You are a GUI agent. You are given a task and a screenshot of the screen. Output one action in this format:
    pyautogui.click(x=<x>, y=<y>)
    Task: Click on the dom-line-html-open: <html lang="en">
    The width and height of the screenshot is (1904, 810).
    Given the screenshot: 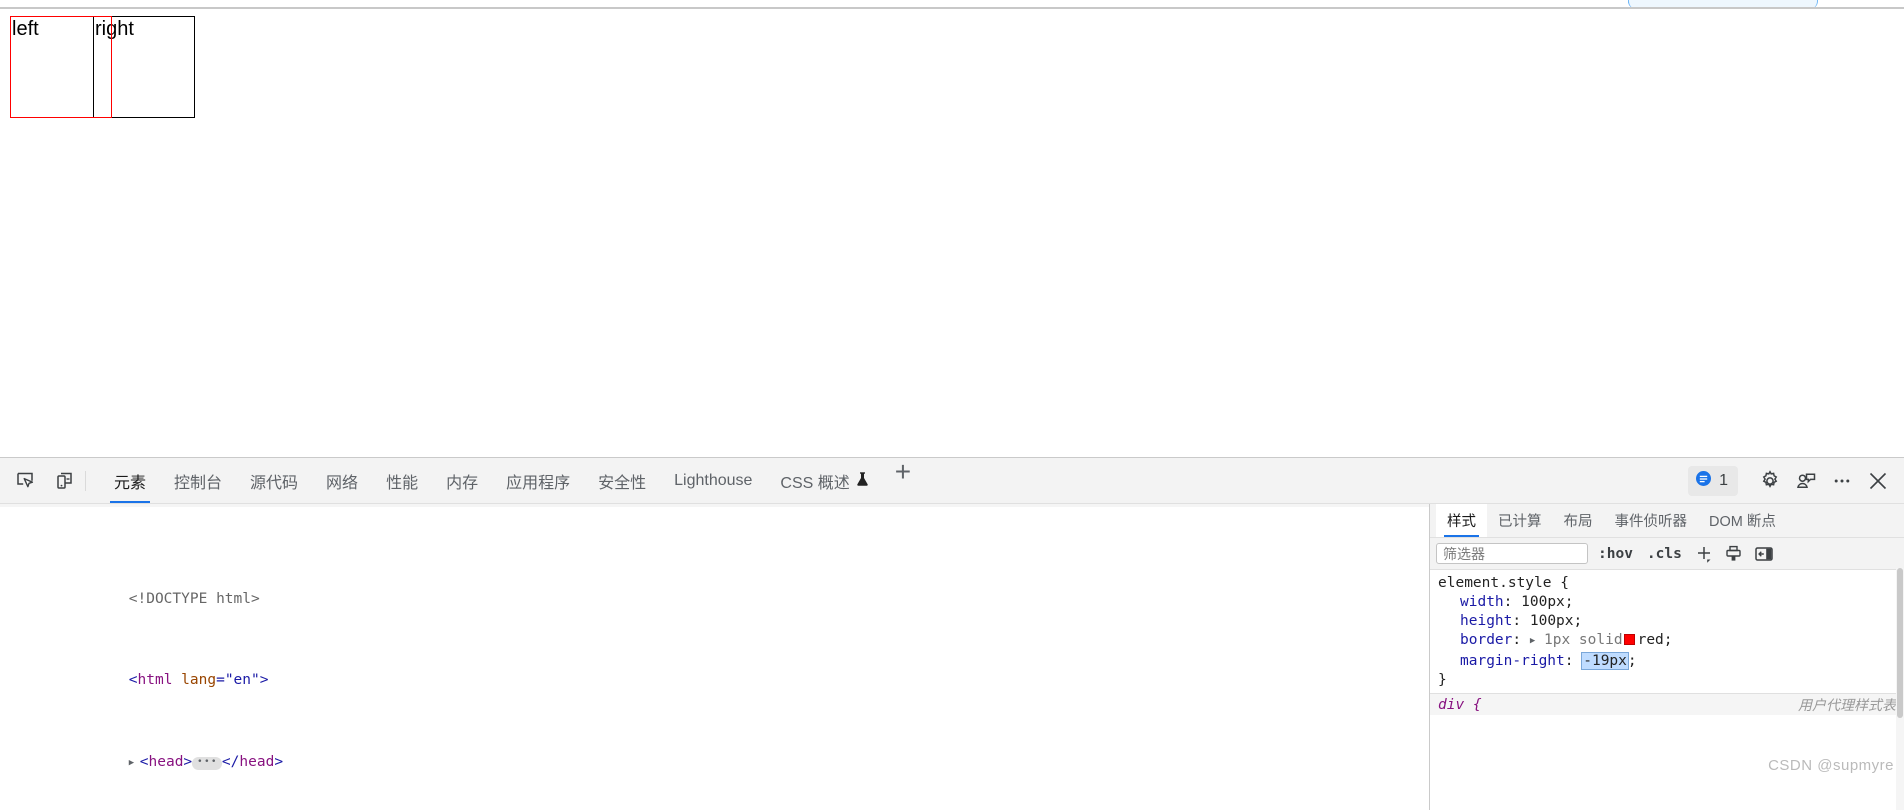 What is the action you would take?
    pyautogui.click(x=714, y=669)
    